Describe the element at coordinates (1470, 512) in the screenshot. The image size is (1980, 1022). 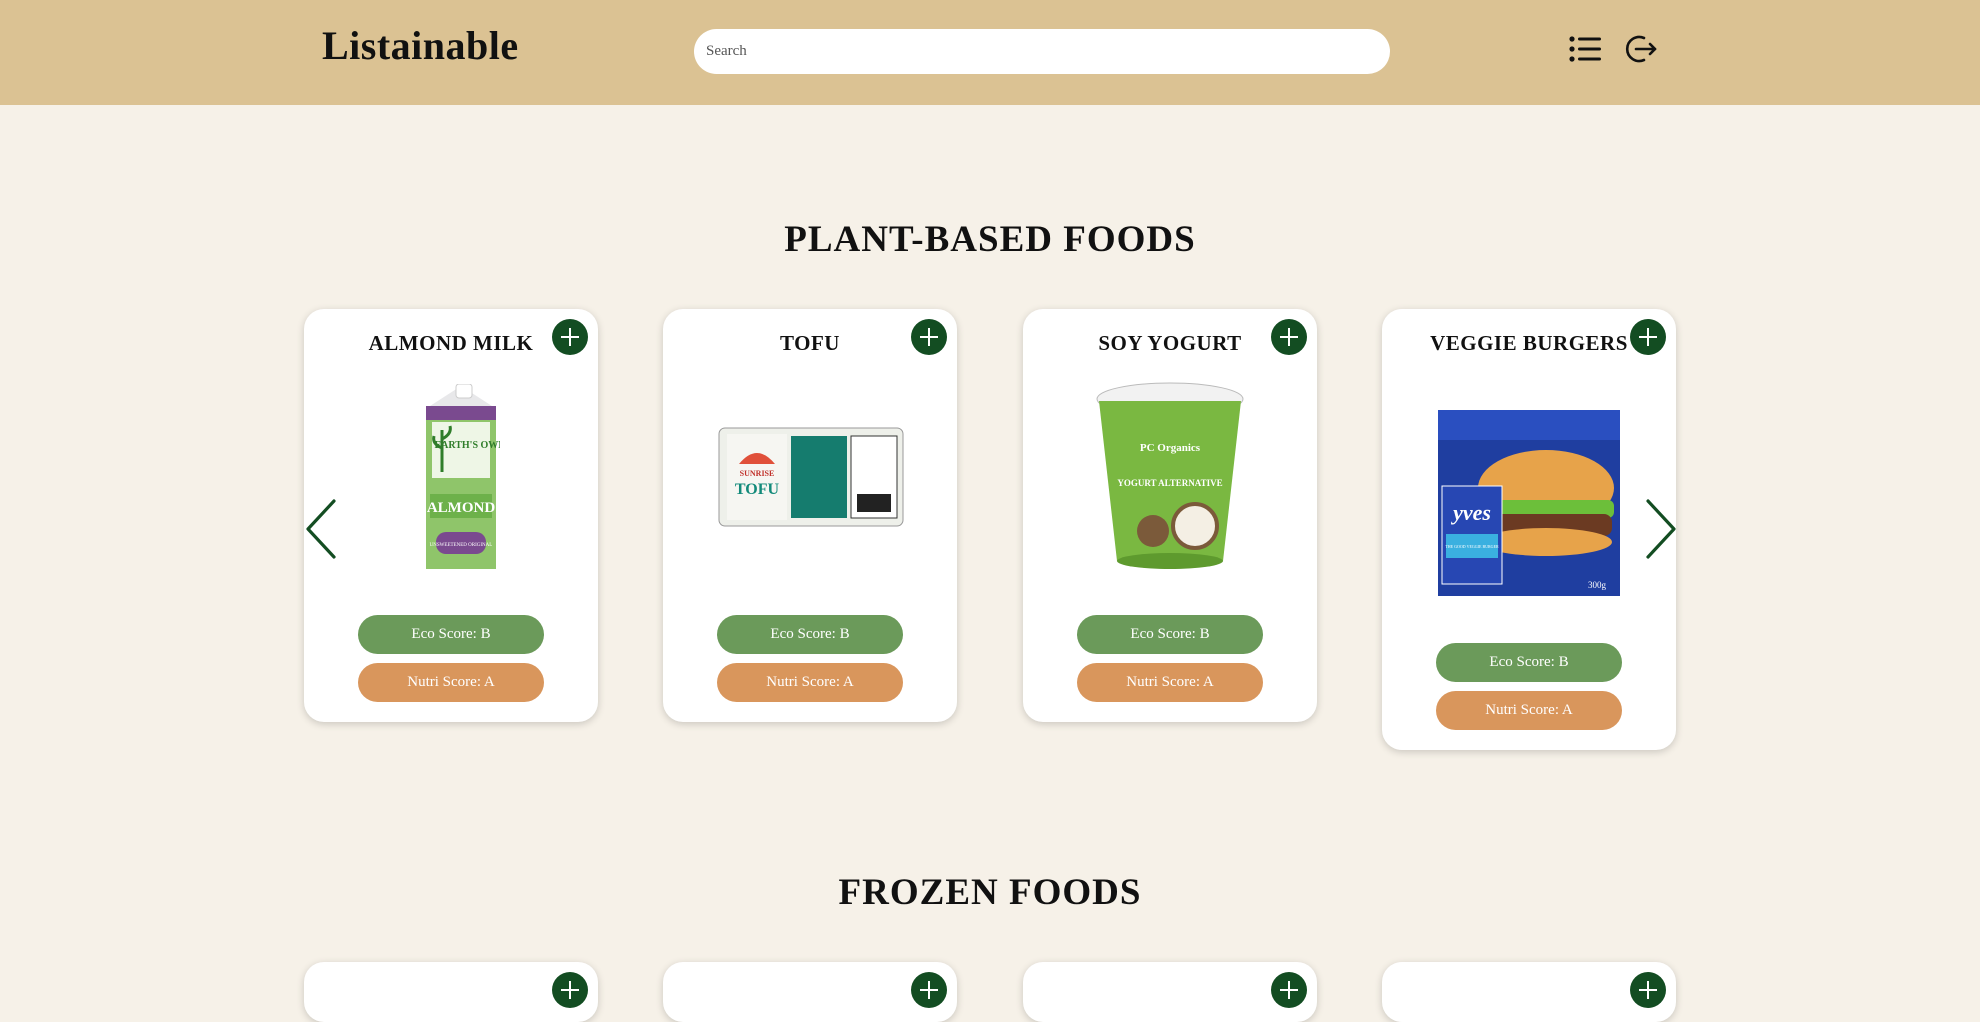
I see `svg-text: yves` at that location.